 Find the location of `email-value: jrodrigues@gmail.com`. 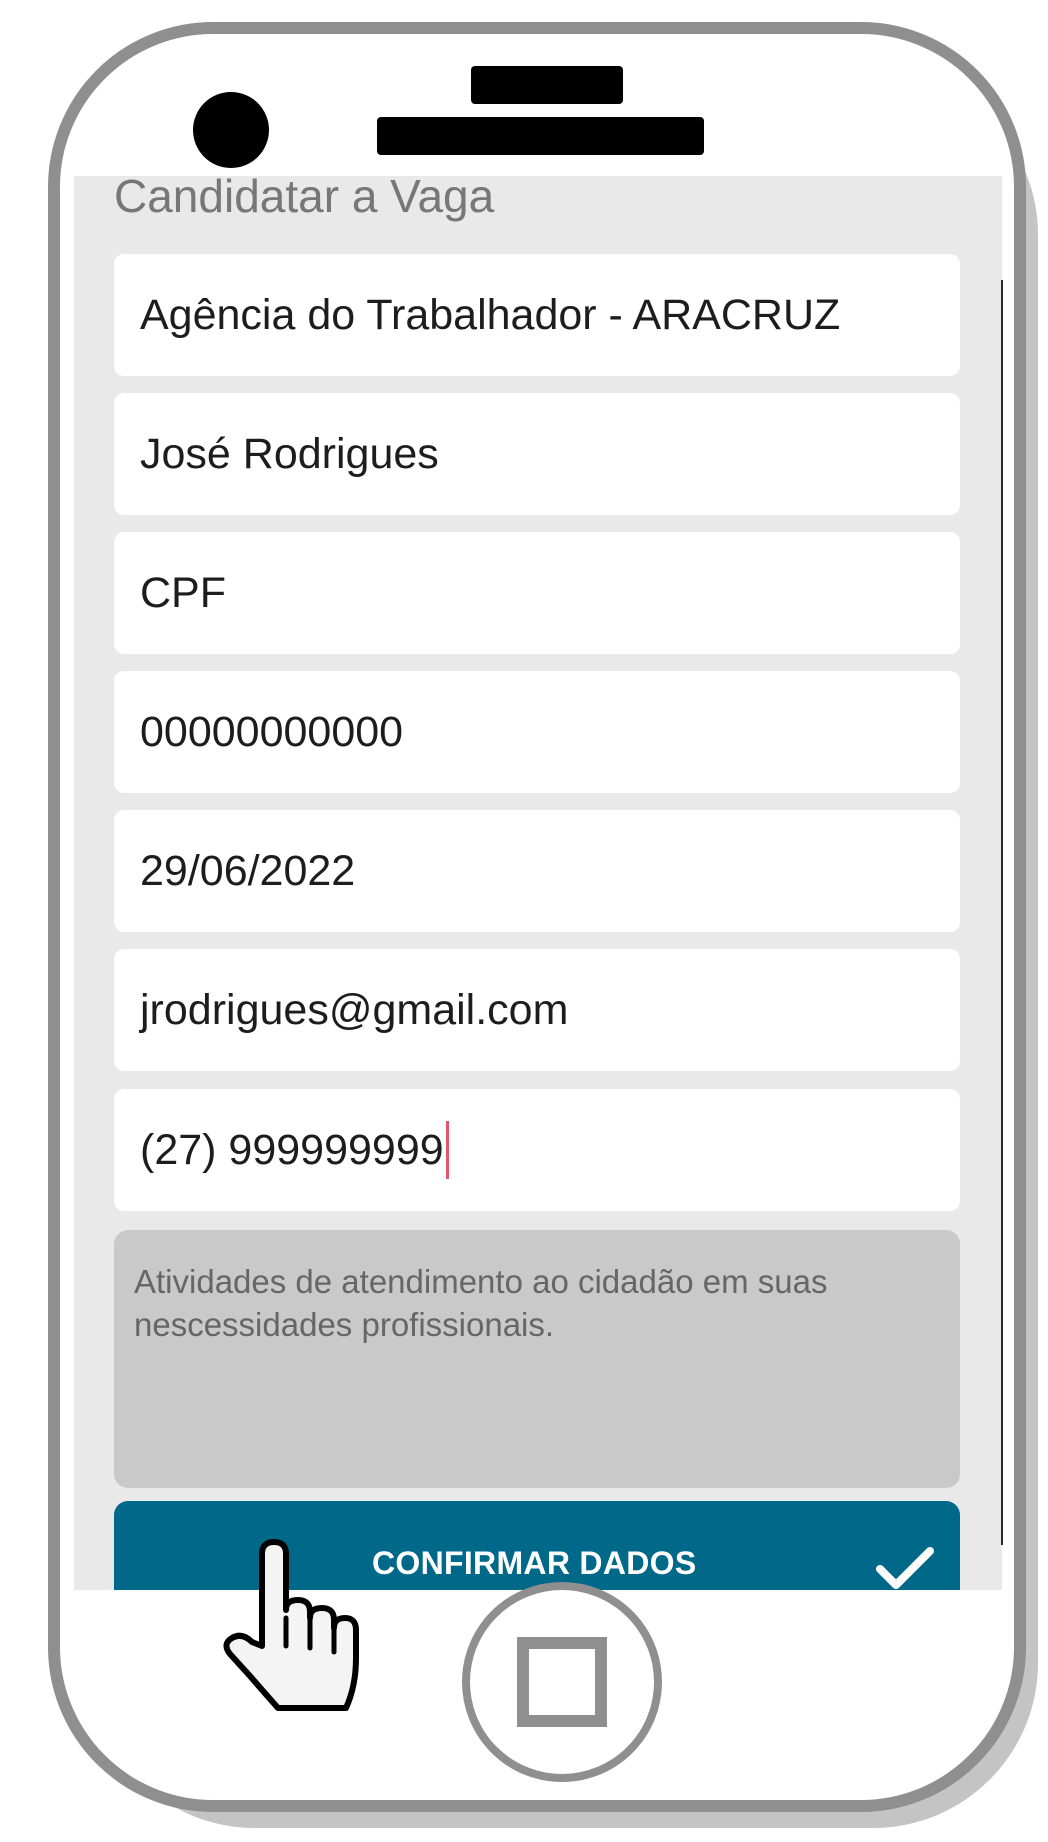

email-value: jrodrigues@gmail.com is located at coordinates (354, 1009).